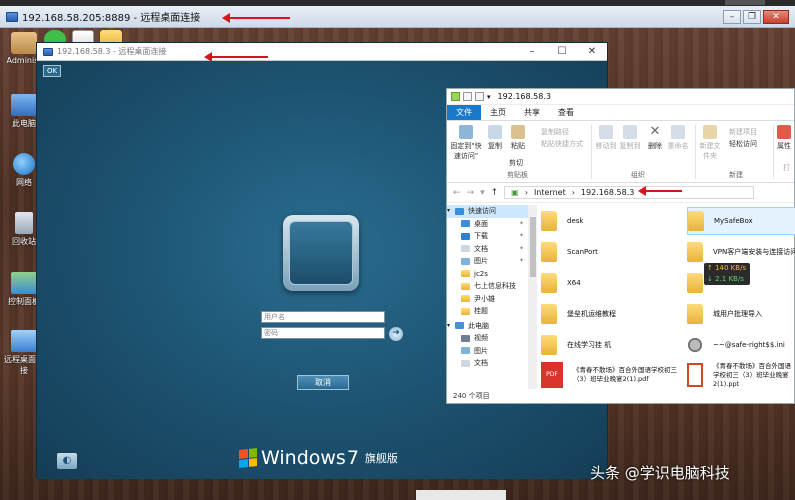 The image size is (795, 500). What do you see at coordinates (396, 334) in the screenshot?
I see `submit-arrow-icon: ➜` at bounding box center [396, 334].